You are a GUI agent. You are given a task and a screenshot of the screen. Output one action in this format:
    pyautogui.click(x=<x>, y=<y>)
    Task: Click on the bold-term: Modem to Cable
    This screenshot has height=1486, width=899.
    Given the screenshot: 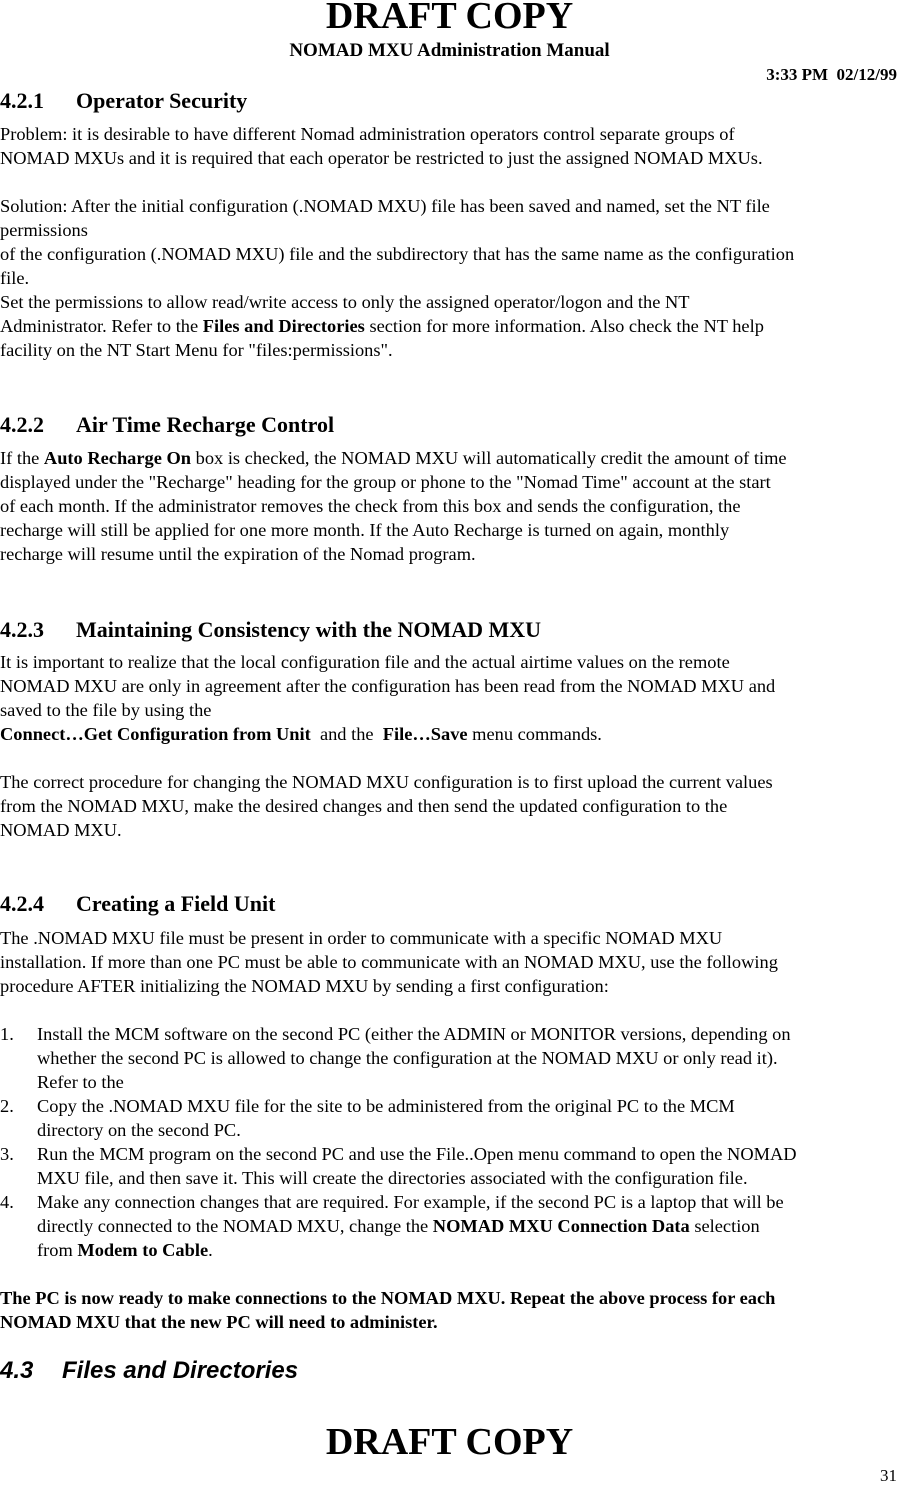 What is the action you would take?
    pyautogui.click(x=143, y=1250)
    